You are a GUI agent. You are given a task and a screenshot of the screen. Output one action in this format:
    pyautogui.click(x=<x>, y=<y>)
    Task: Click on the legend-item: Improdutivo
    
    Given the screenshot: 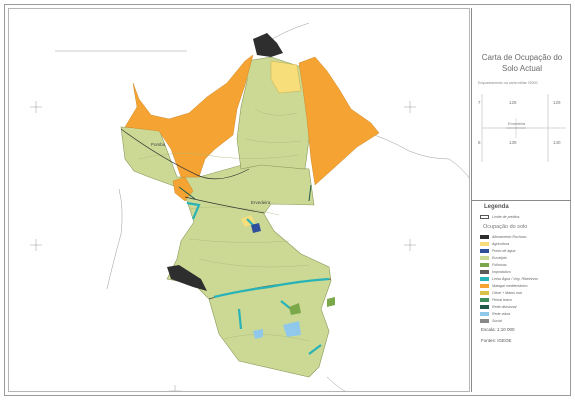 What is the action you would take?
    pyautogui.click(x=495, y=272)
    